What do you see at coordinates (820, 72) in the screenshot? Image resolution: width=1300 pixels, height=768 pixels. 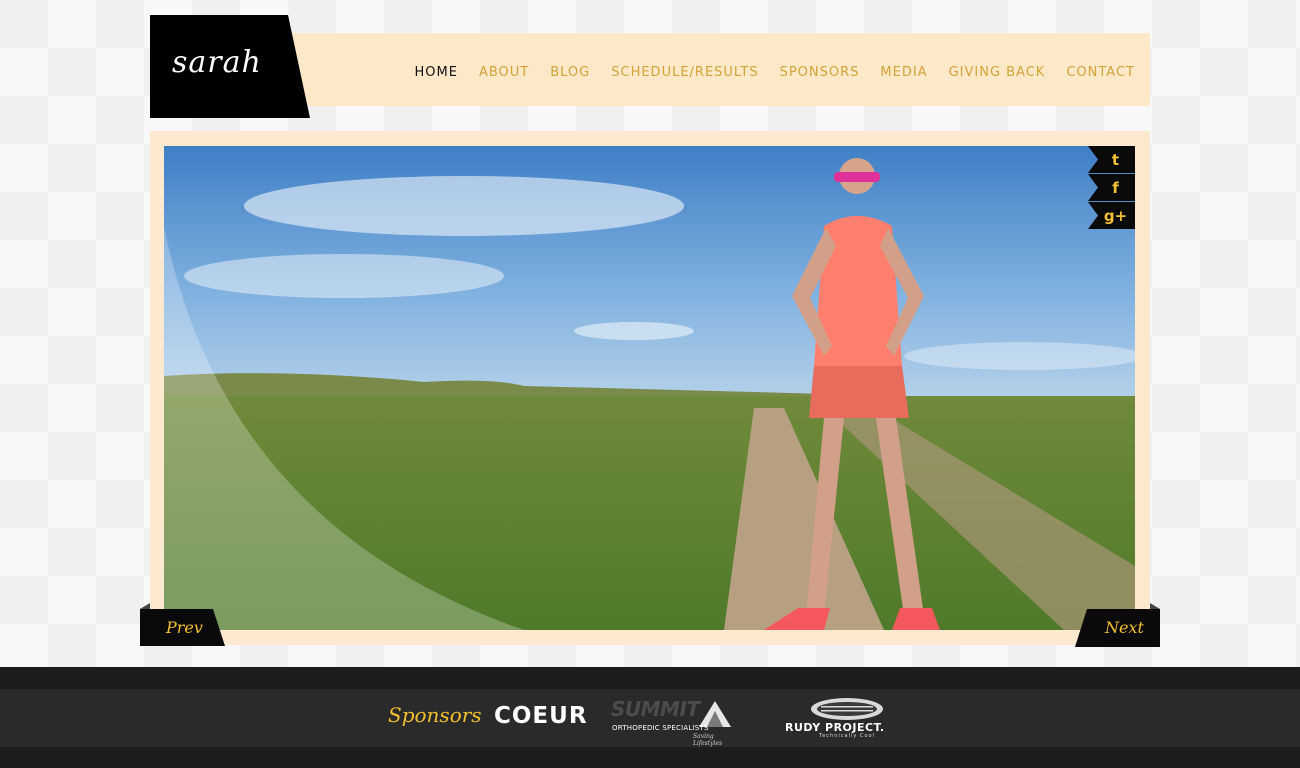 I see `nav-item-sponsors: SPONSORS` at bounding box center [820, 72].